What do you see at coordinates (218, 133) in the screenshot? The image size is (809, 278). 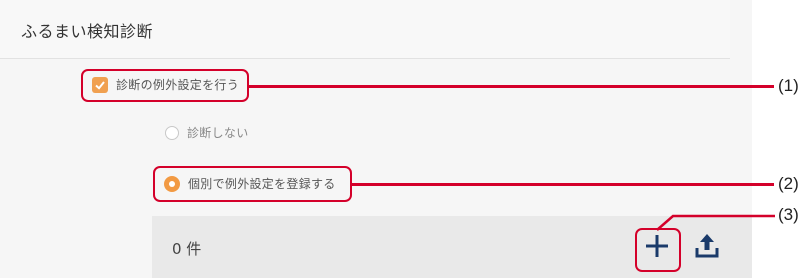 I see `radio-no-diagnosis-label: 診断しない` at bounding box center [218, 133].